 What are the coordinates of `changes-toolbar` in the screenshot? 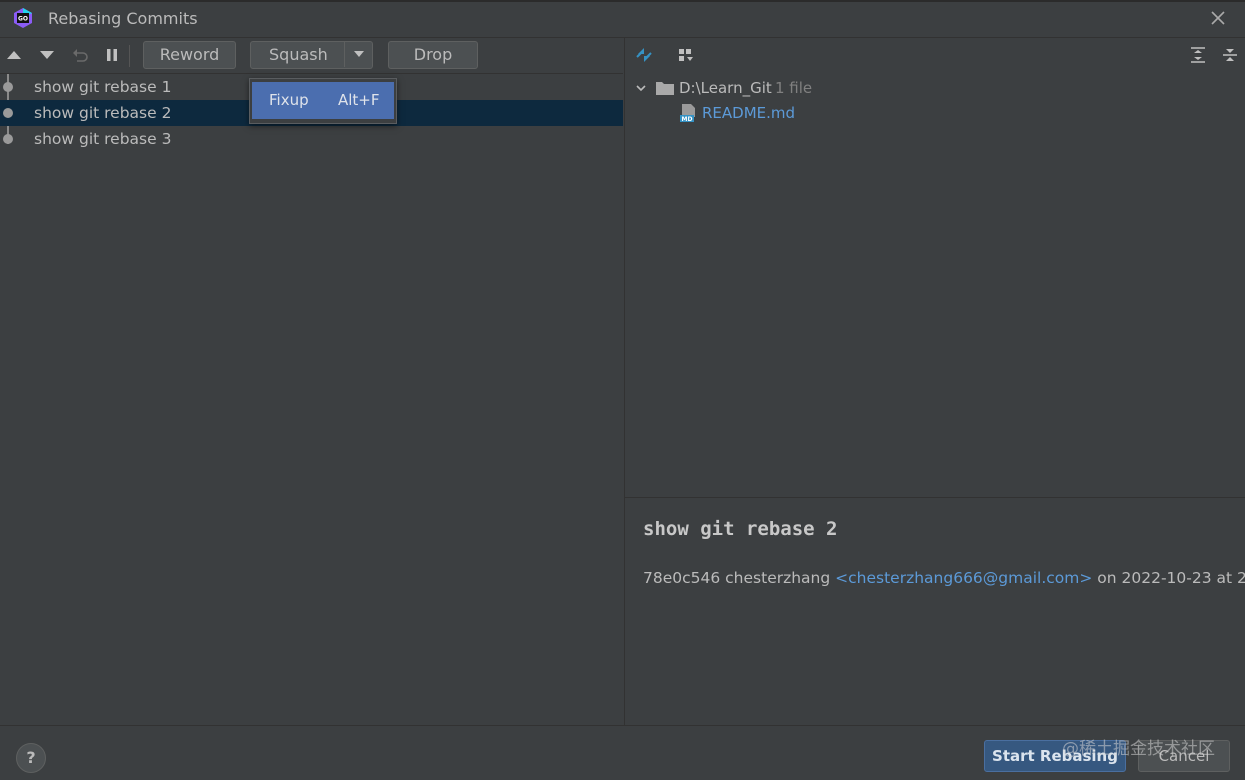 It's located at (935, 55).